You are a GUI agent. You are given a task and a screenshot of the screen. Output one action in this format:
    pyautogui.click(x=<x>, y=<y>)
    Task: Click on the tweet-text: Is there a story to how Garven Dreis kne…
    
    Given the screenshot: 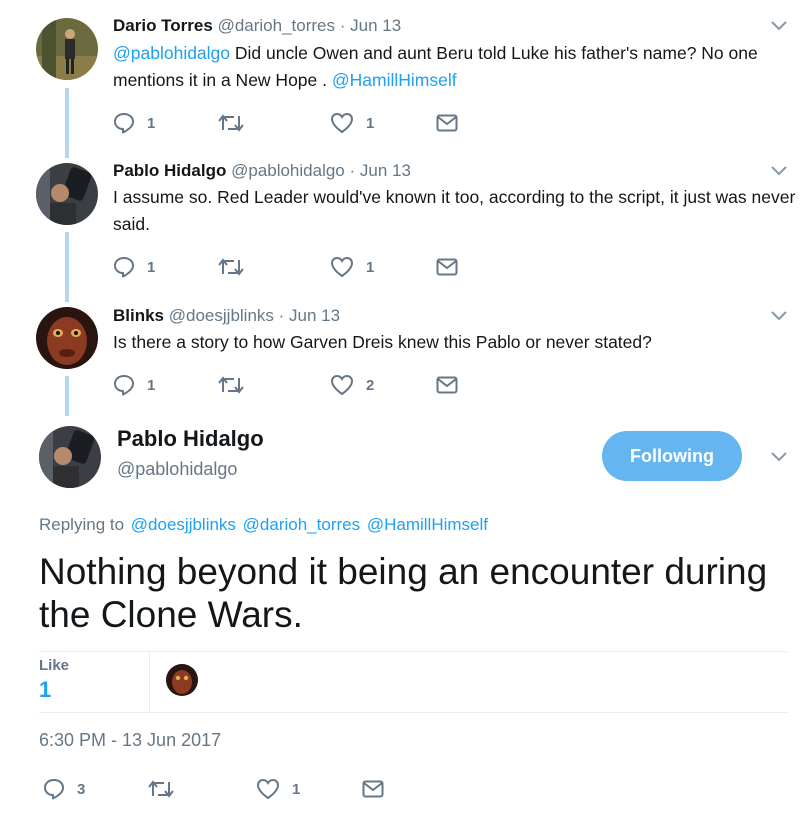 What is the action you would take?
    pyautogui.click(x=382, y=342)
    